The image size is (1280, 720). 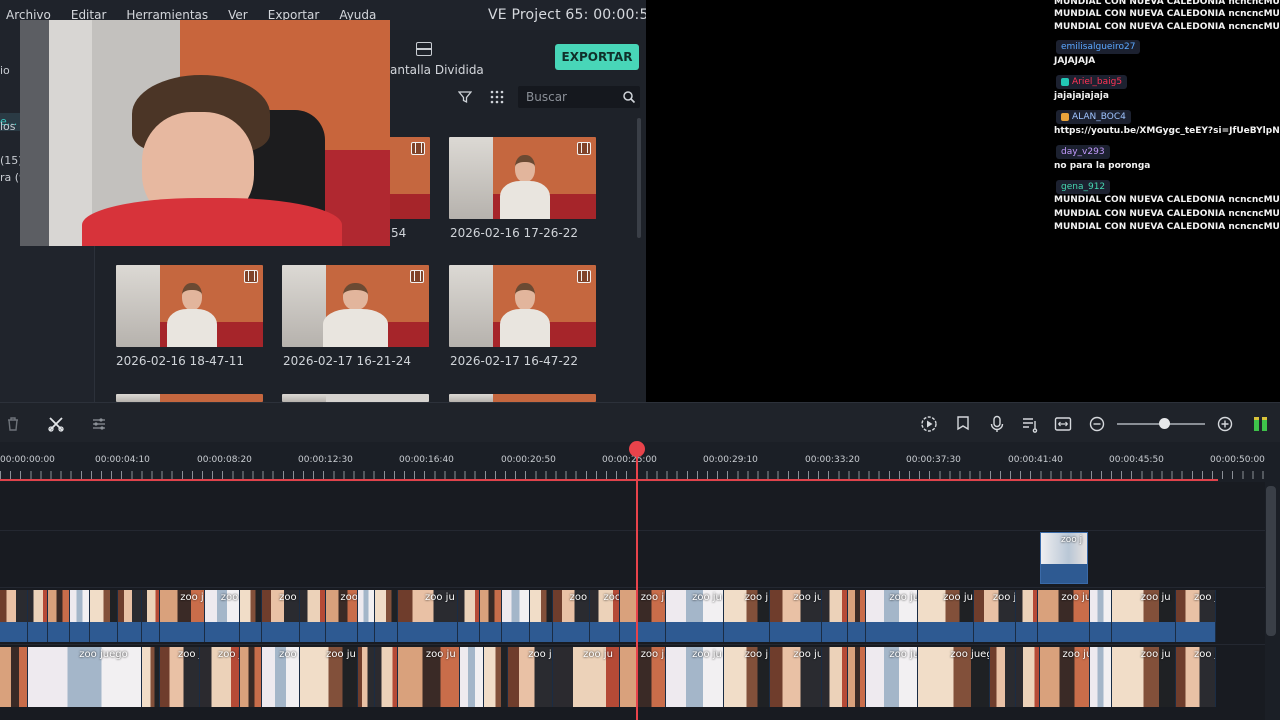 I want to click on sidebar-item-project: io, so click(x=5, y=70).